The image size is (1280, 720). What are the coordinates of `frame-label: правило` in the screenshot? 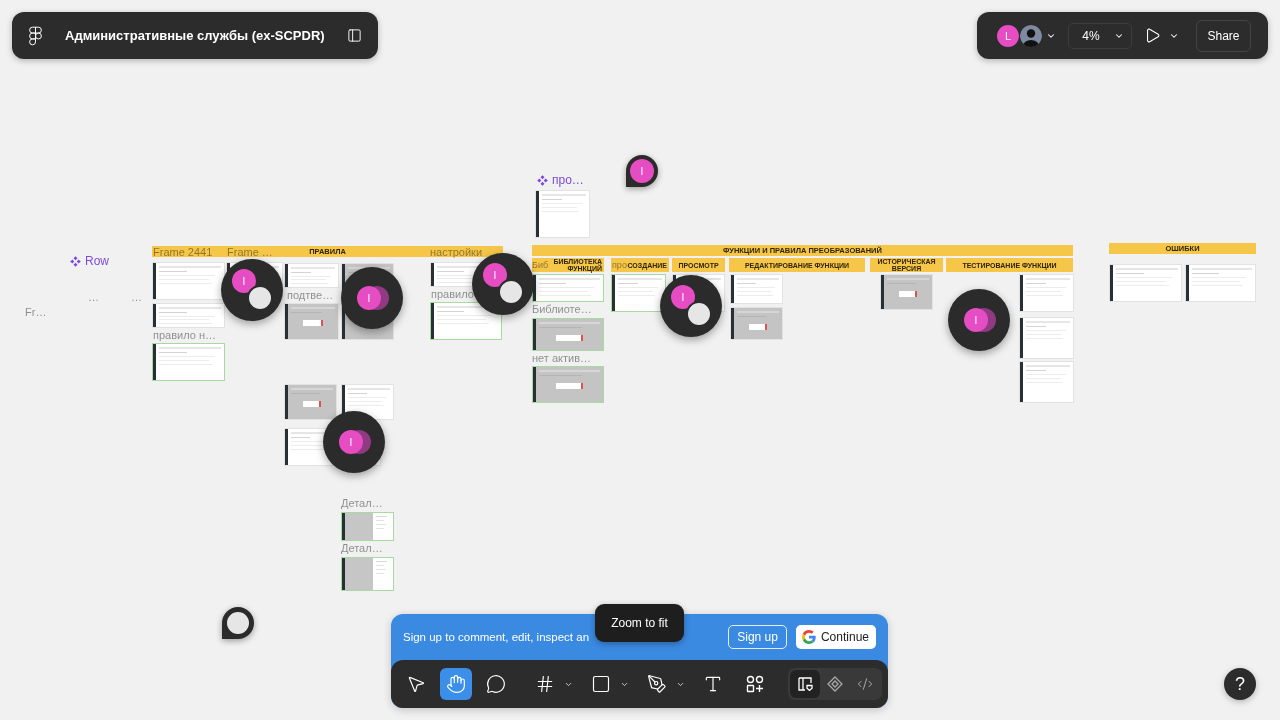 It's located at (452, 294).